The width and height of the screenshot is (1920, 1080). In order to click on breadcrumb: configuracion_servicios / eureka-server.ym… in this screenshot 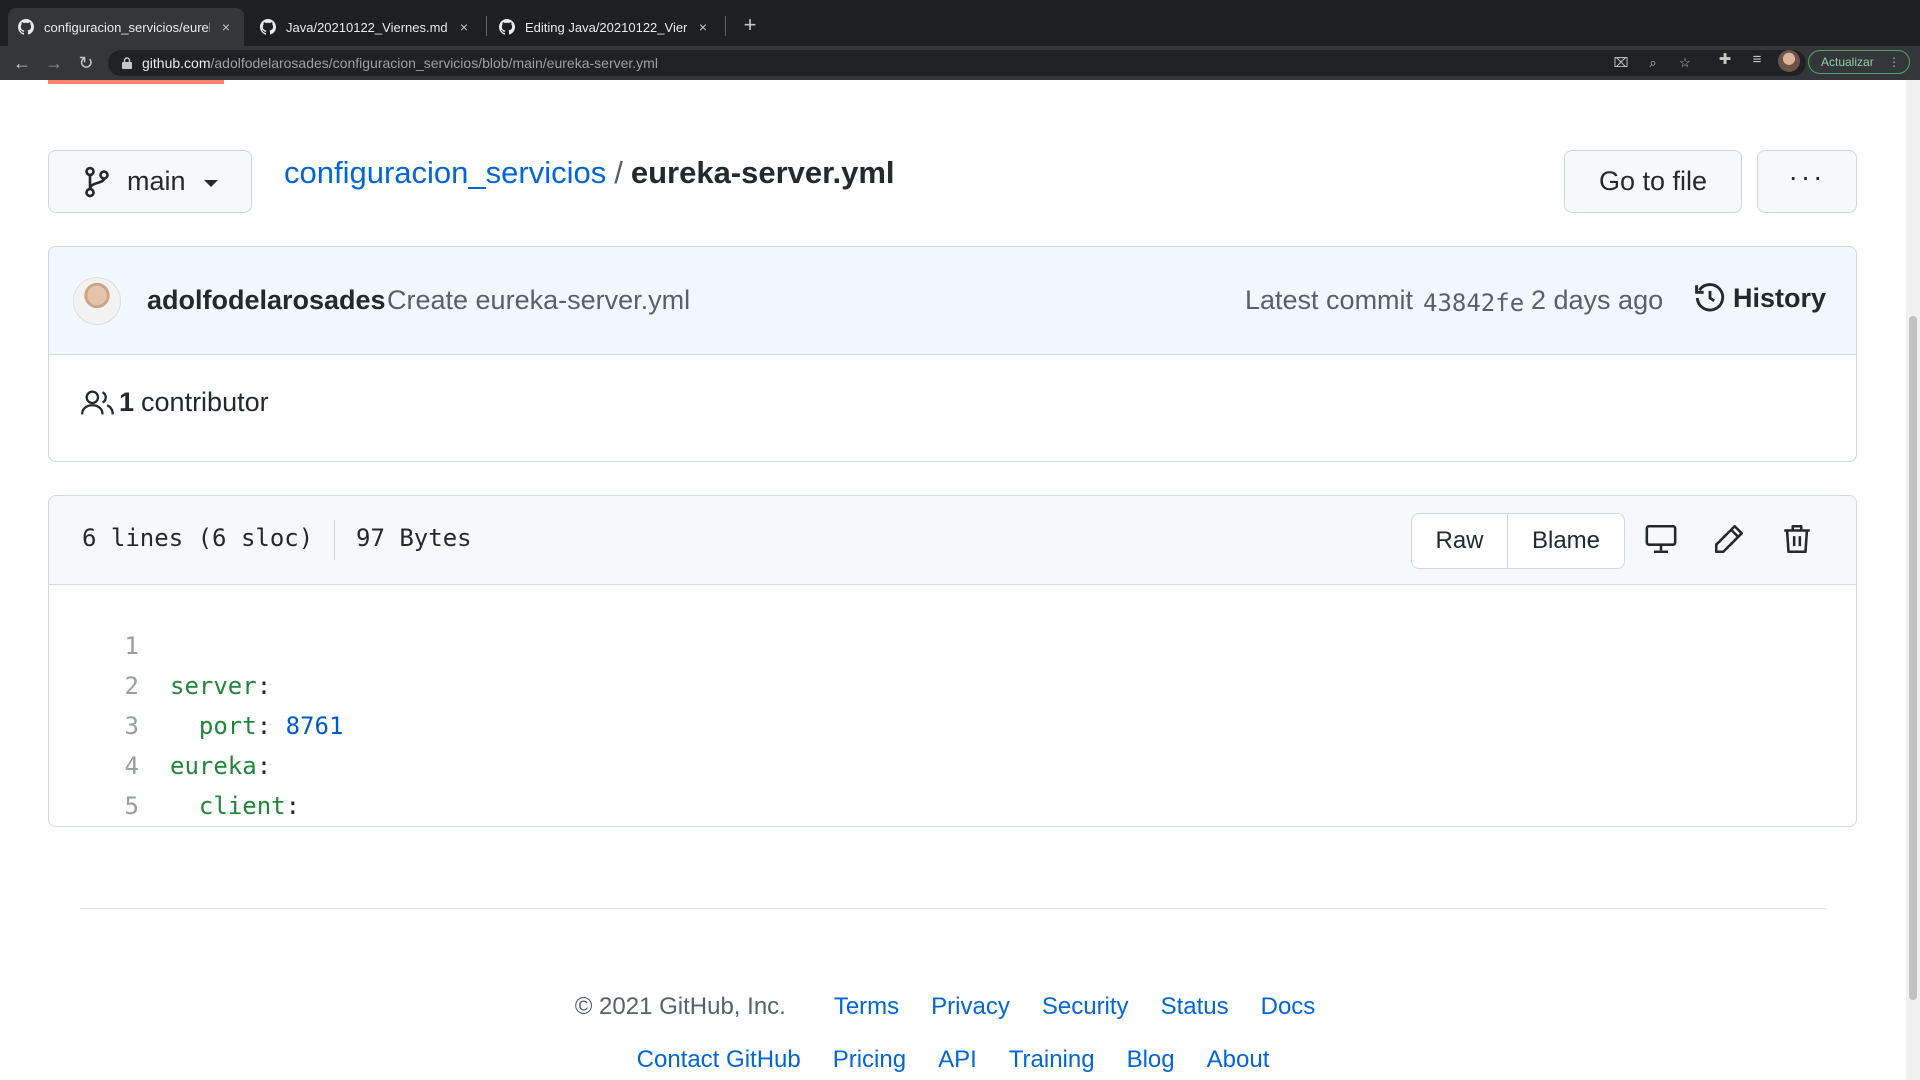, I will do `click(589, 173)`.